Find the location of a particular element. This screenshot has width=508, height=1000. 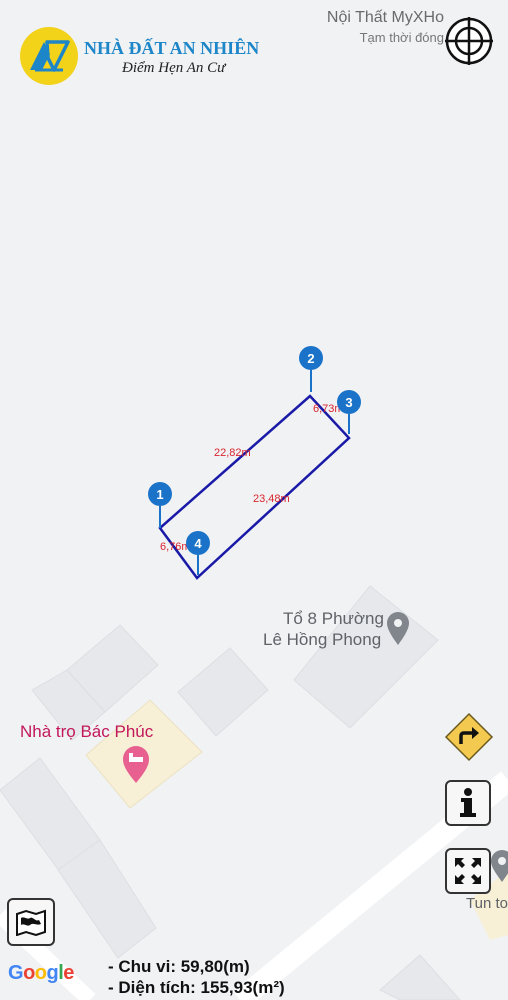

info-icon is located at coordinates (468, 803).